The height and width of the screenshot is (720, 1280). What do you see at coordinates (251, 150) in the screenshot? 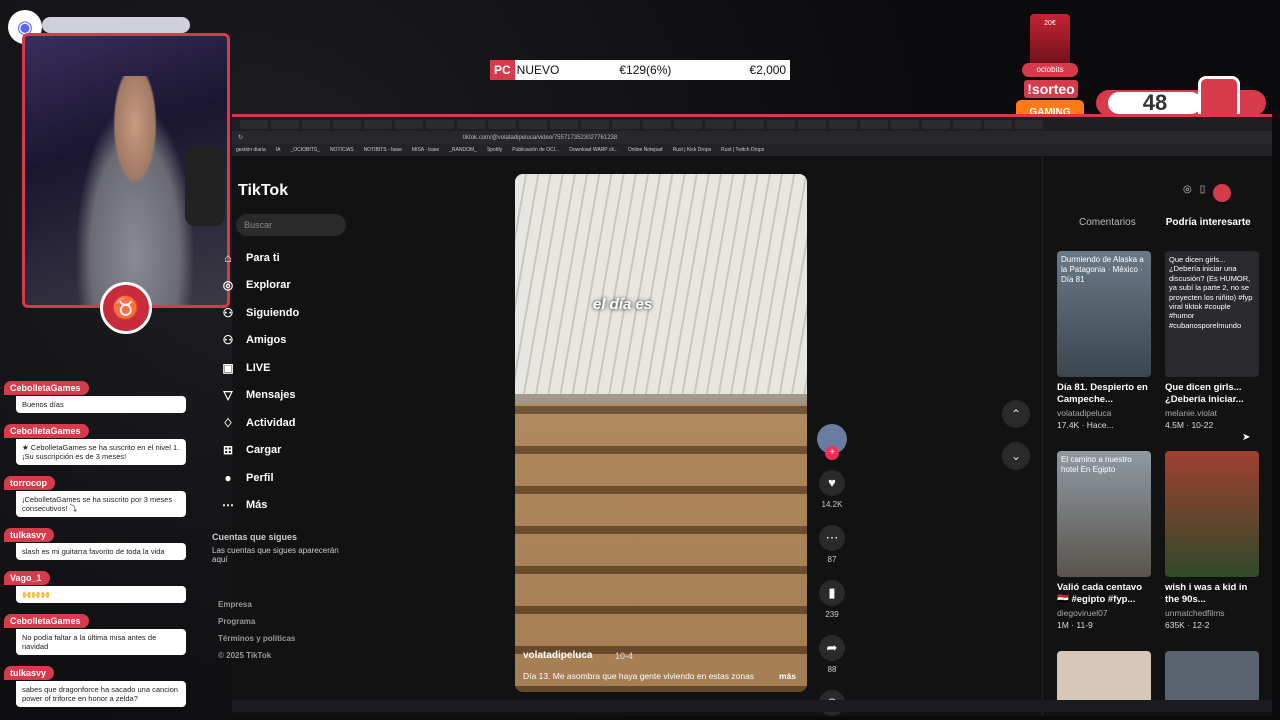
I see `bookmark: gestión diaria` at bounding box center [251, 150].